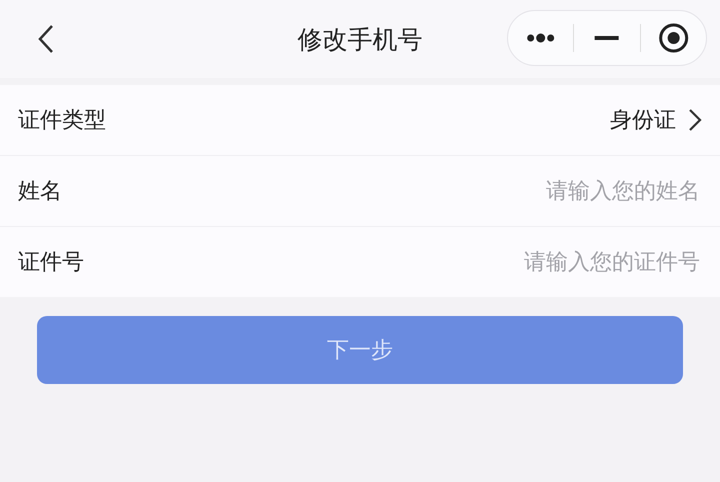  I want to click on page-title: 修改手机号, so click(360, 40).